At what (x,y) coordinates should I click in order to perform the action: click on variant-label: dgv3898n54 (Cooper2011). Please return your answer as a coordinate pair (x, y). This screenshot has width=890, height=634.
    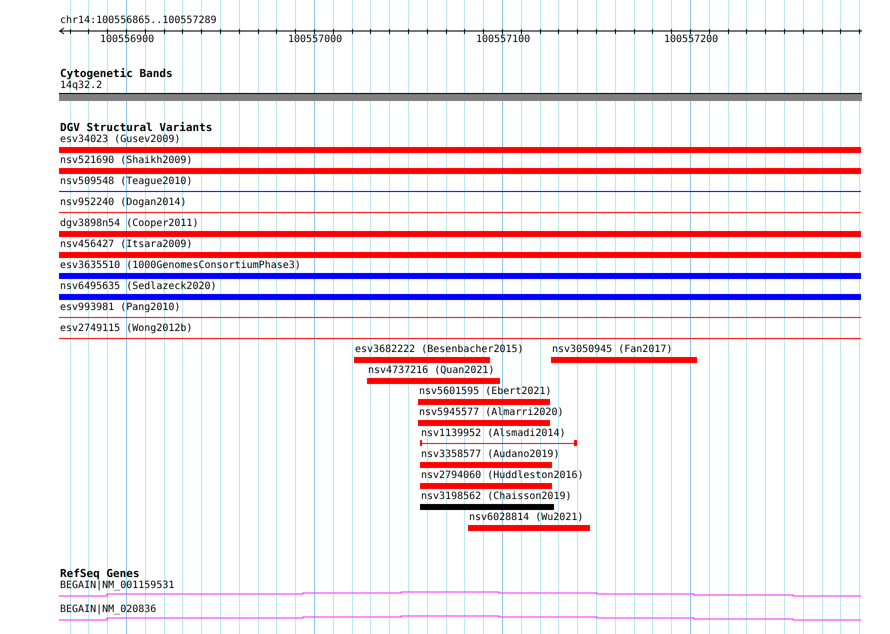
    Looking at the image, I should click on (129, 224).